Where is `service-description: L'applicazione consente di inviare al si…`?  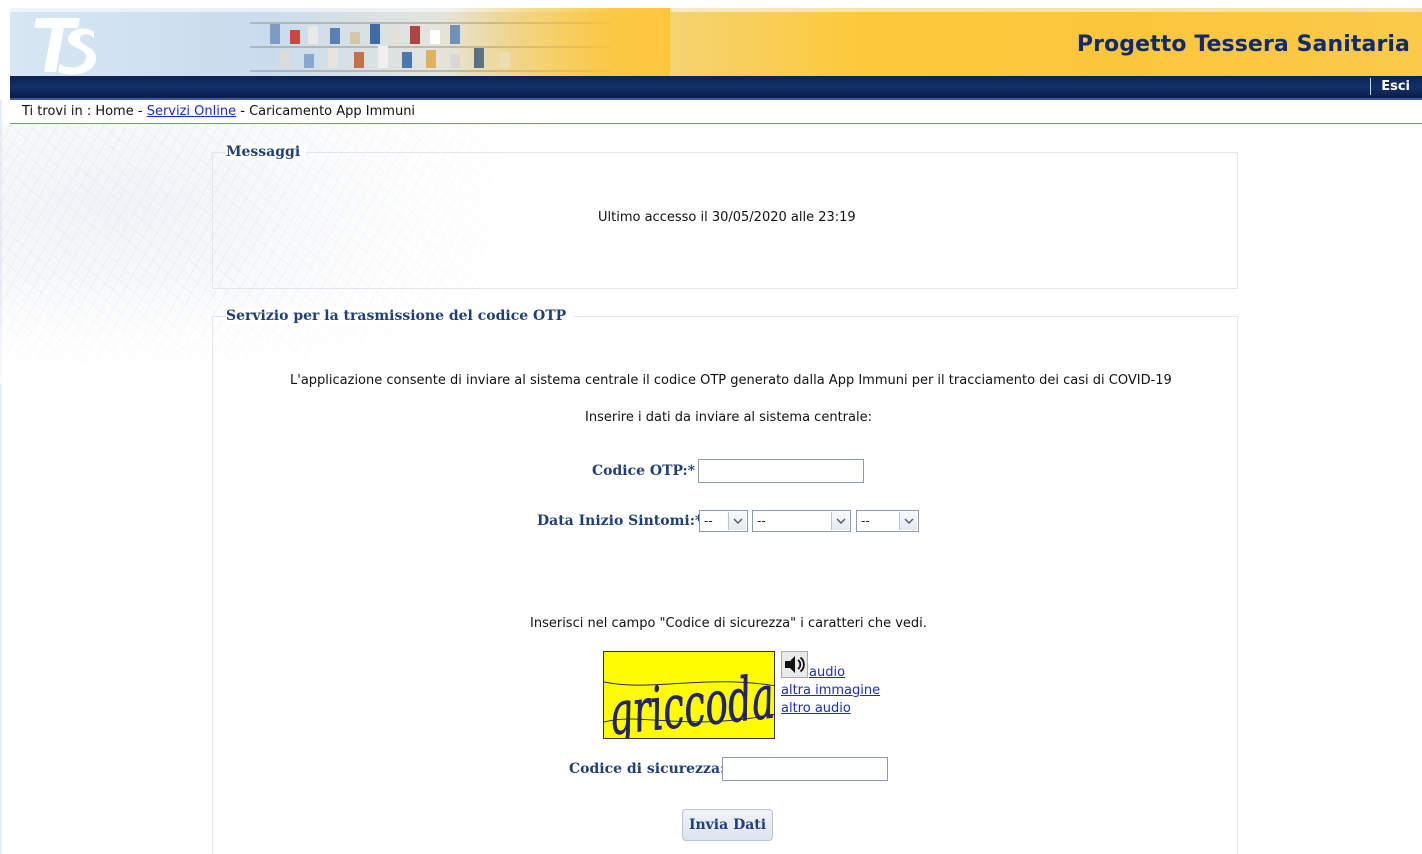
service-description: L'applicazione consente di inviare al si… is located at coordinates (731, 380).